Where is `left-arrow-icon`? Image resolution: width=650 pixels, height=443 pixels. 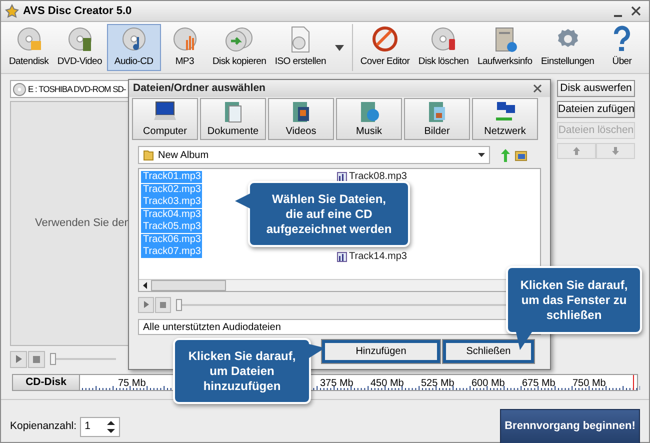
left-arrow-icon is located at coordinates (145, 285).